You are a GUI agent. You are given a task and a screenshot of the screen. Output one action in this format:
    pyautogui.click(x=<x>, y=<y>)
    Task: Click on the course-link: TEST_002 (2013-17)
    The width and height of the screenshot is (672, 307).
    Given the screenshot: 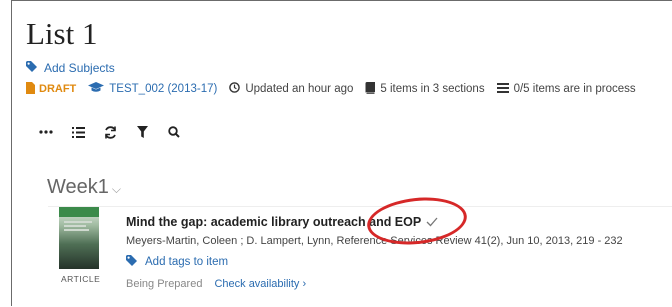 What is the action you would take?
    pyautogui.click(x=163, y=89)
    